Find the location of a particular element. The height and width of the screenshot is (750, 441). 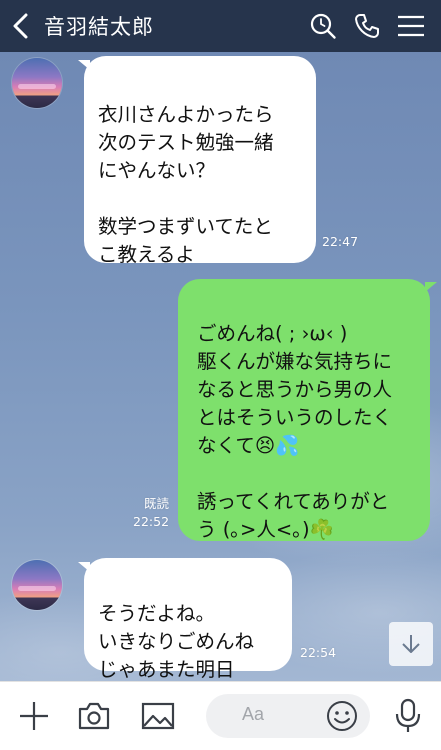

voice-button is located at coordinates (408, 716).